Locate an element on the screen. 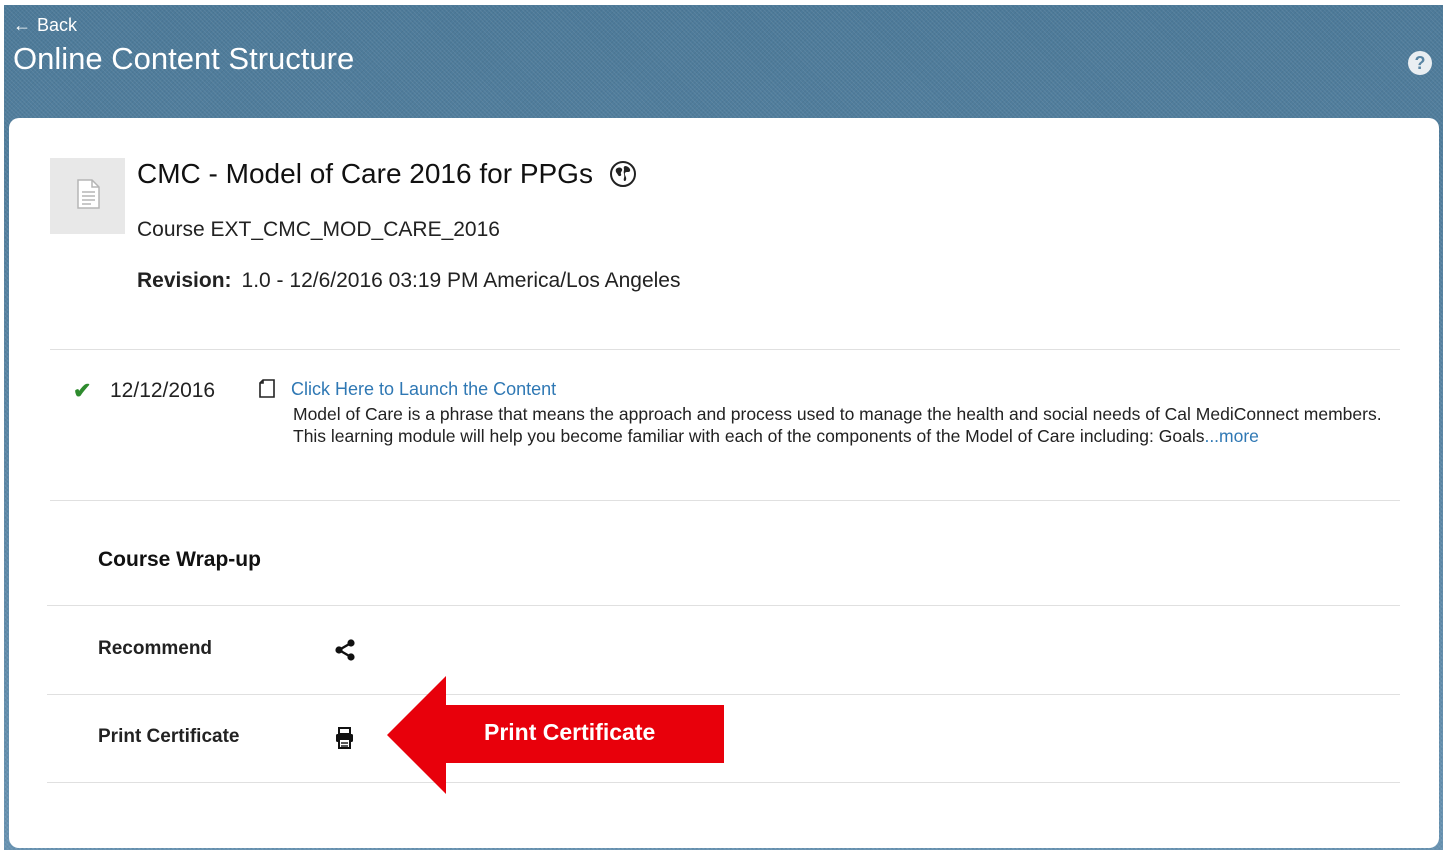  print-certificate-callout-arrow: Print Certificate is located at coordinates (557, 735).